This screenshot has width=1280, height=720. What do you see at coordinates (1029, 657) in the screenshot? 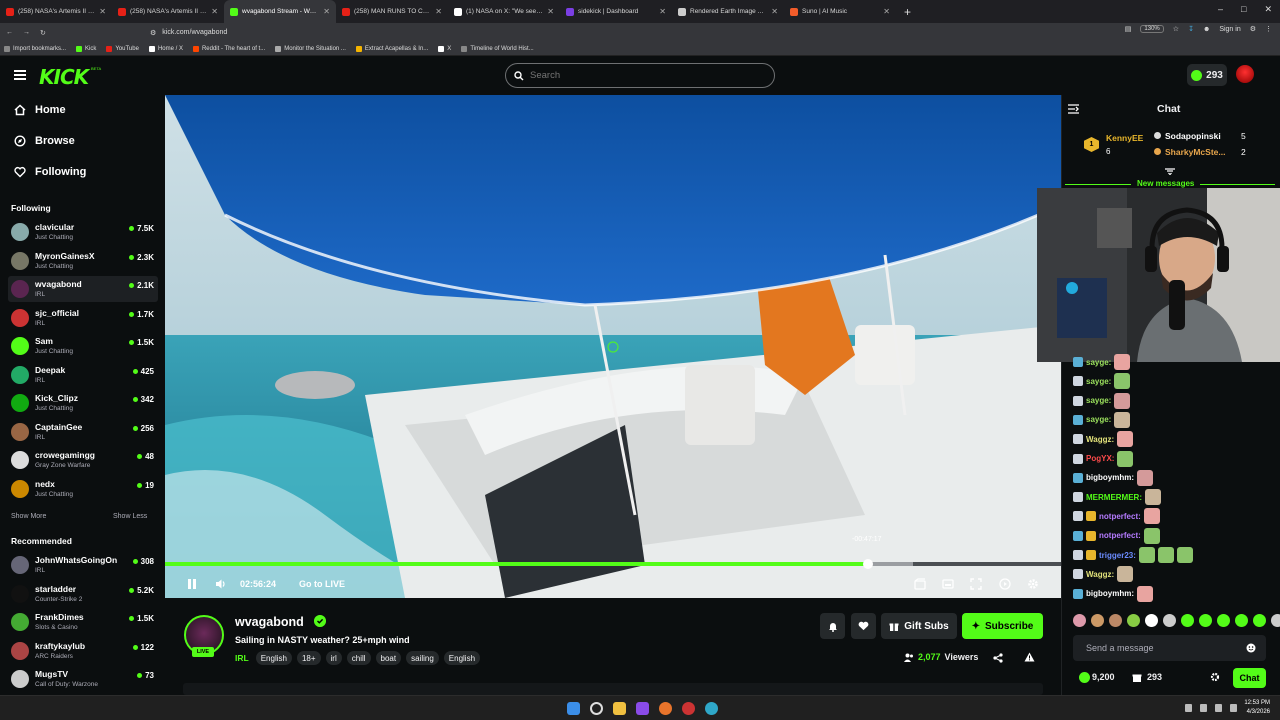
I see `report-warning-icon` at bounding box center [1029, 657].